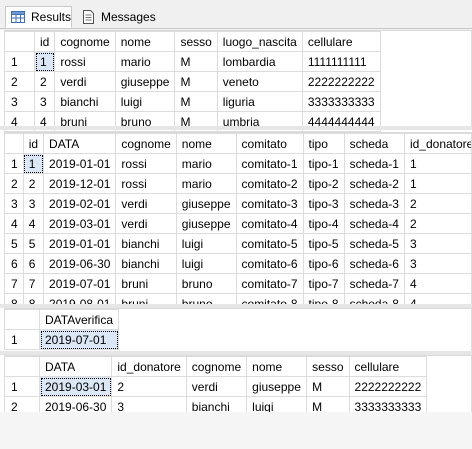 The image size is (472, 449). Describe the element at coordinates (341, 61) in the screenshot. I see `table-cell: 1111111111` at that location.